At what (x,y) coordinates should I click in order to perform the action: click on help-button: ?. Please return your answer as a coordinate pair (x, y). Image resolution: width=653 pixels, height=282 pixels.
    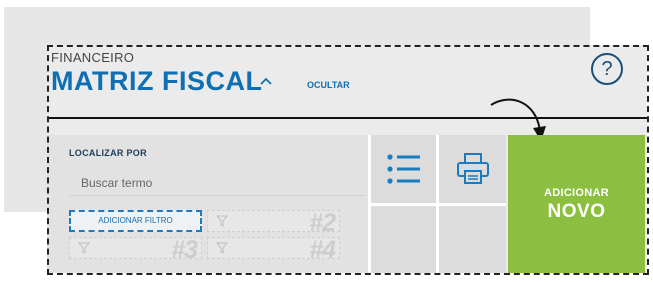
    Looking at the image, I should click on (607, 69).